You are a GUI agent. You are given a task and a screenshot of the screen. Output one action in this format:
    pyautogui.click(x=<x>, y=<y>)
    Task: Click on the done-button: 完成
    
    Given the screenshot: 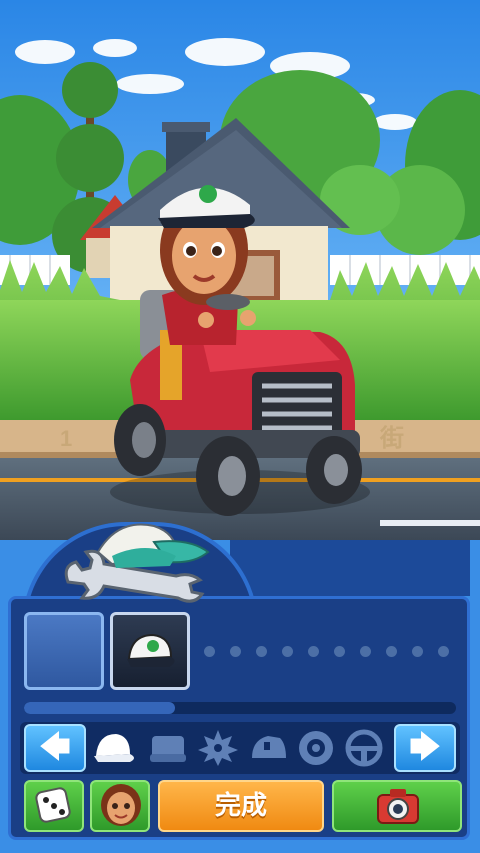 What is the action you would take?
    pyautogui.click(x=241, y=806)
    